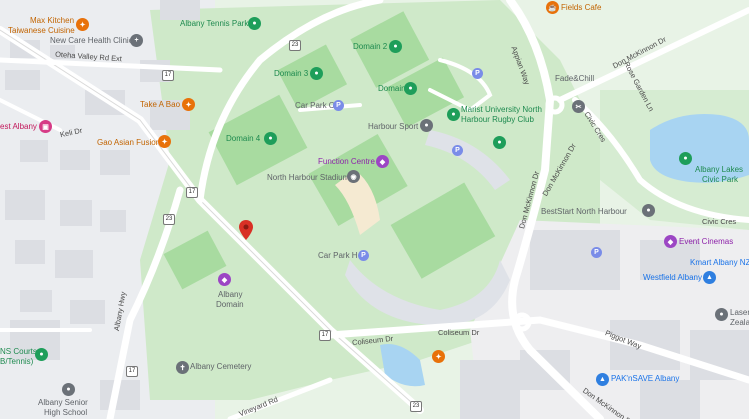  I want to click on road-label-civic-cres-right: Civic Cres, so click(719, 221).